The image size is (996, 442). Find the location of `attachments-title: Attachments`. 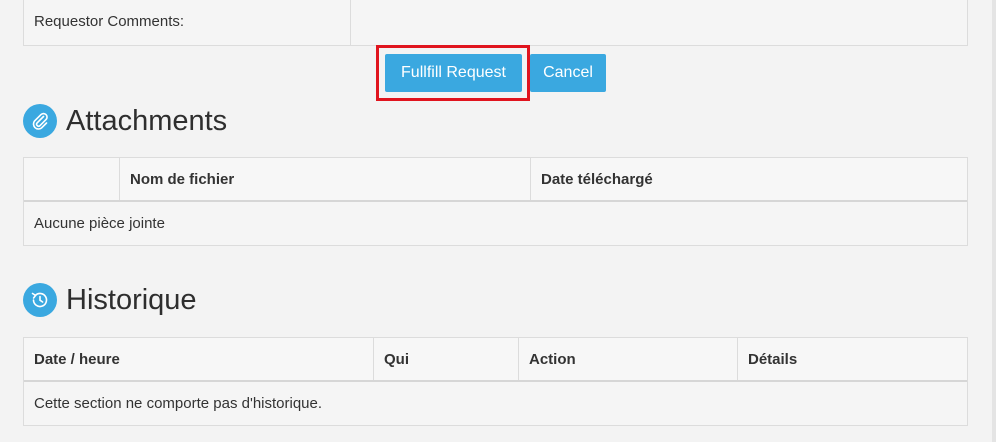

attachments-title: Attachments is located at coordinates (147, 120).